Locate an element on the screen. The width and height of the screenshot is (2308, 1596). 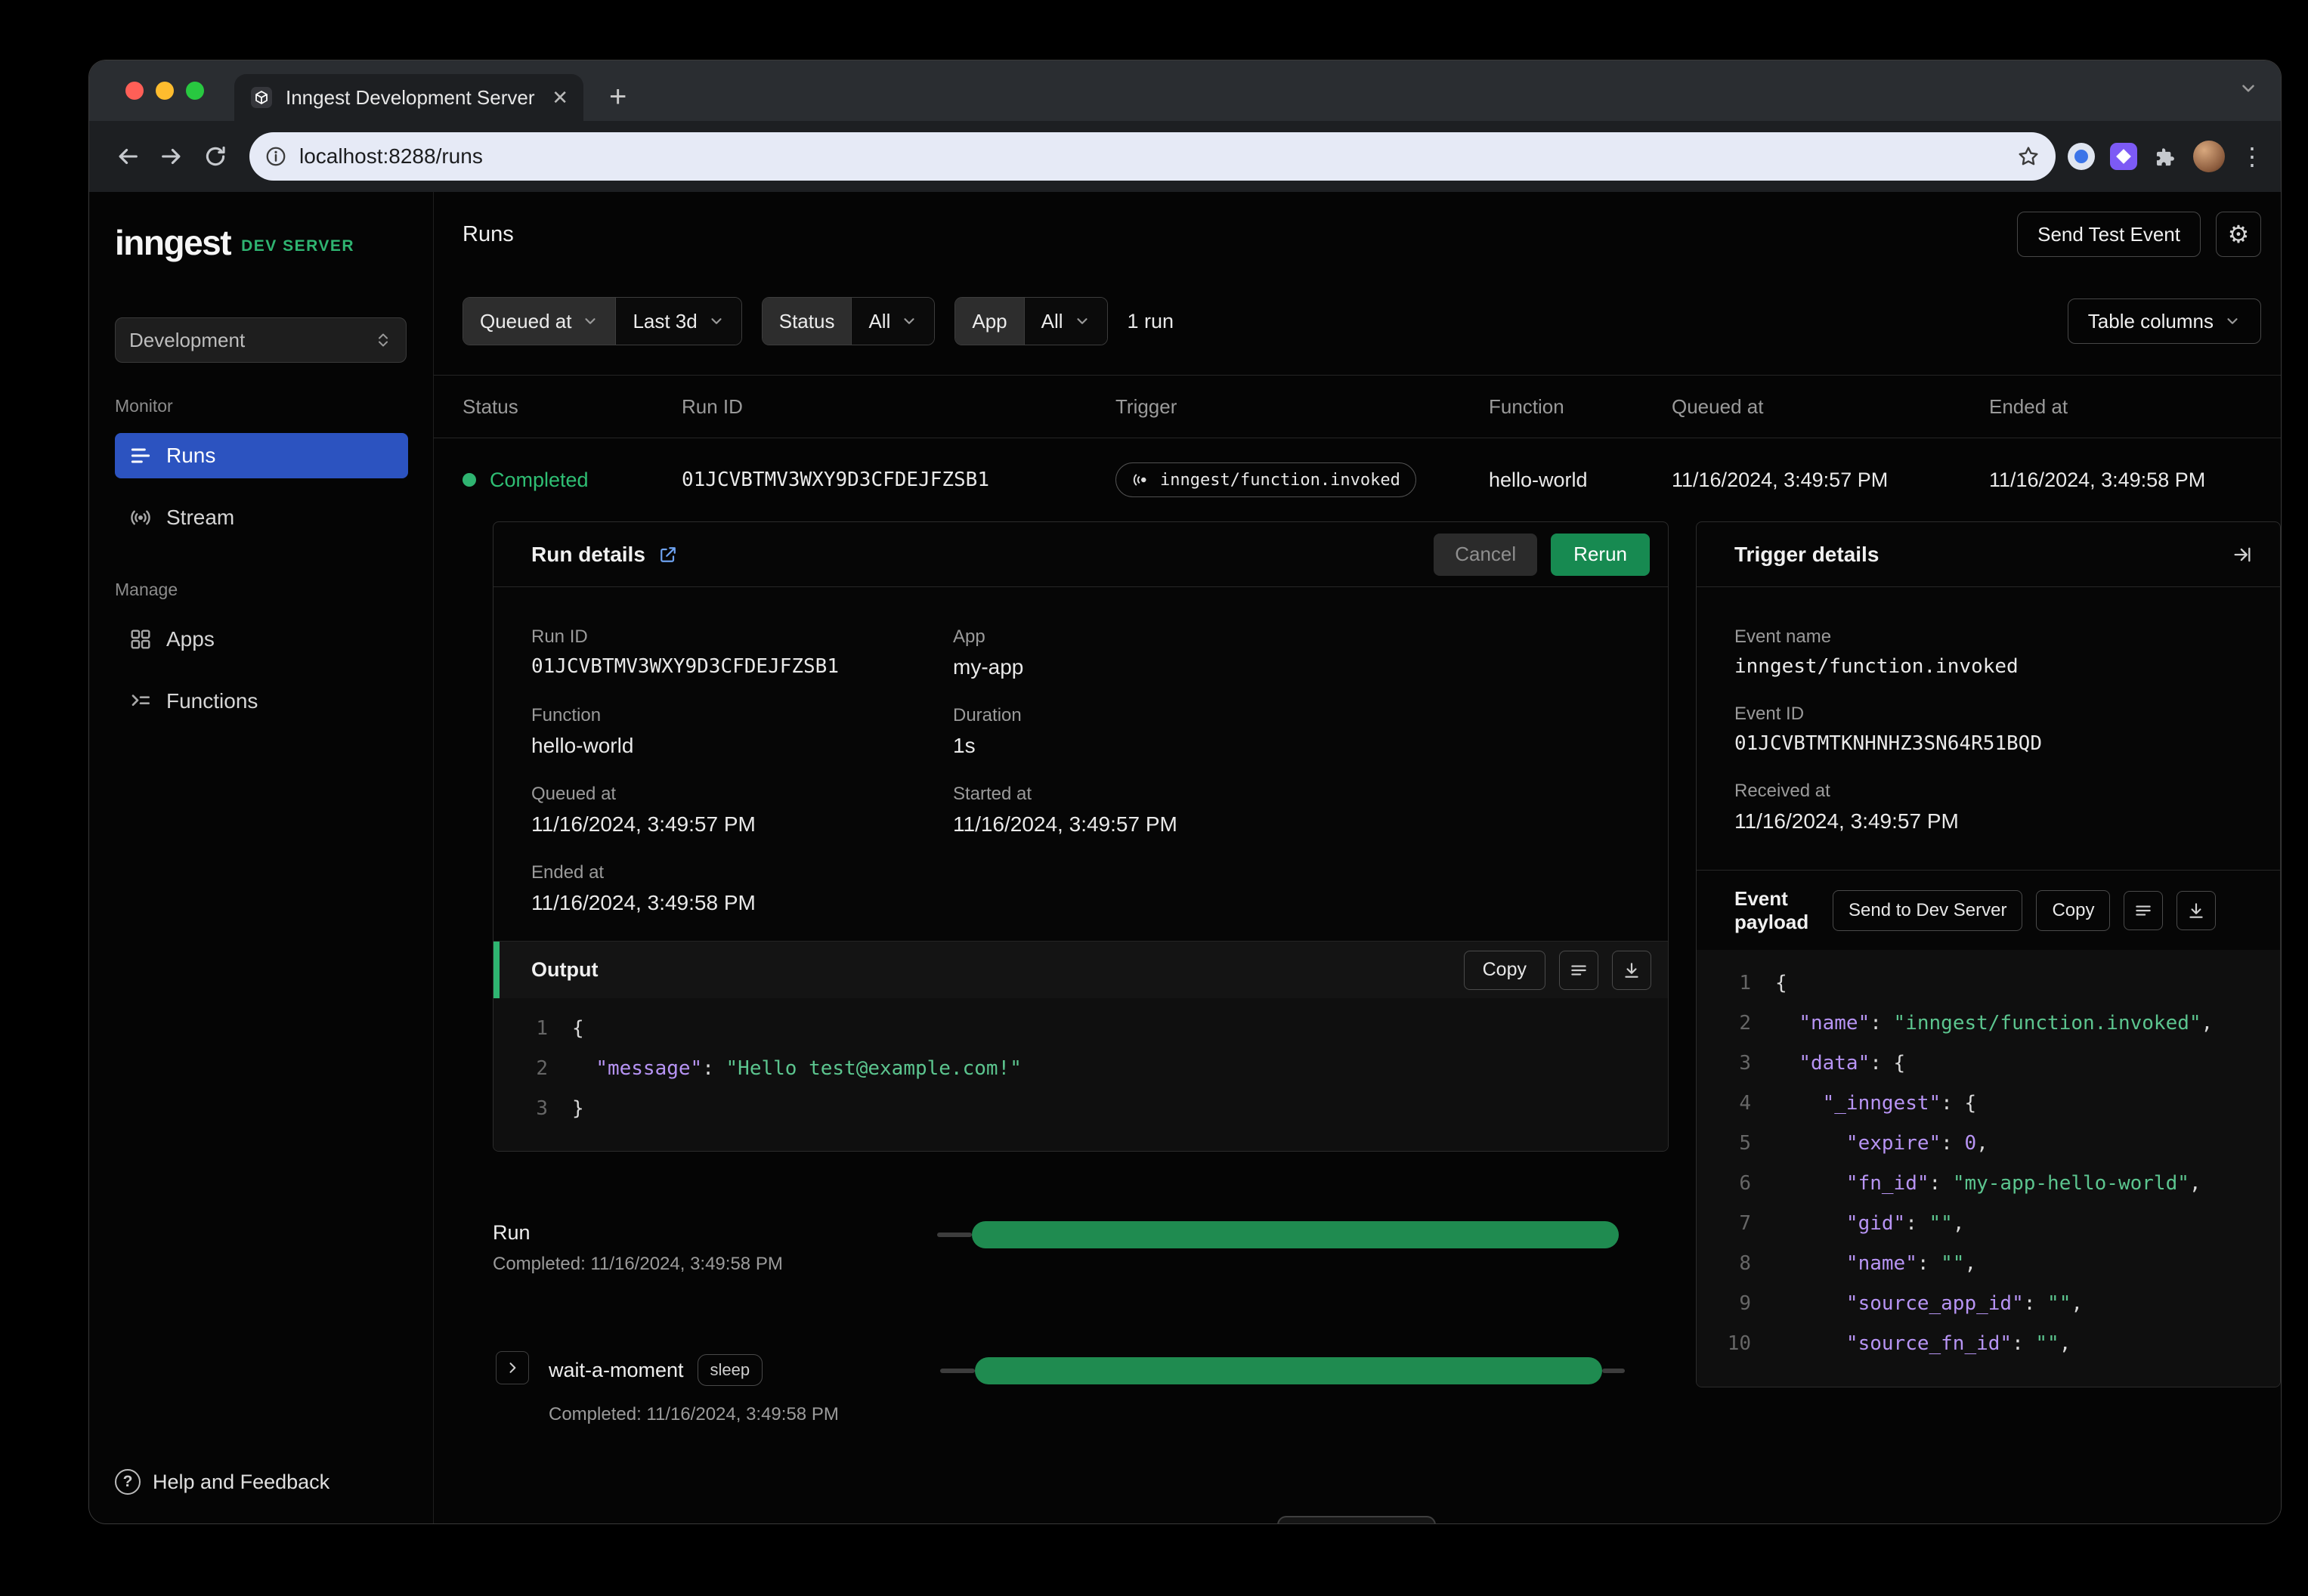
step-lead-dash is located at coordinates (957, 1371).